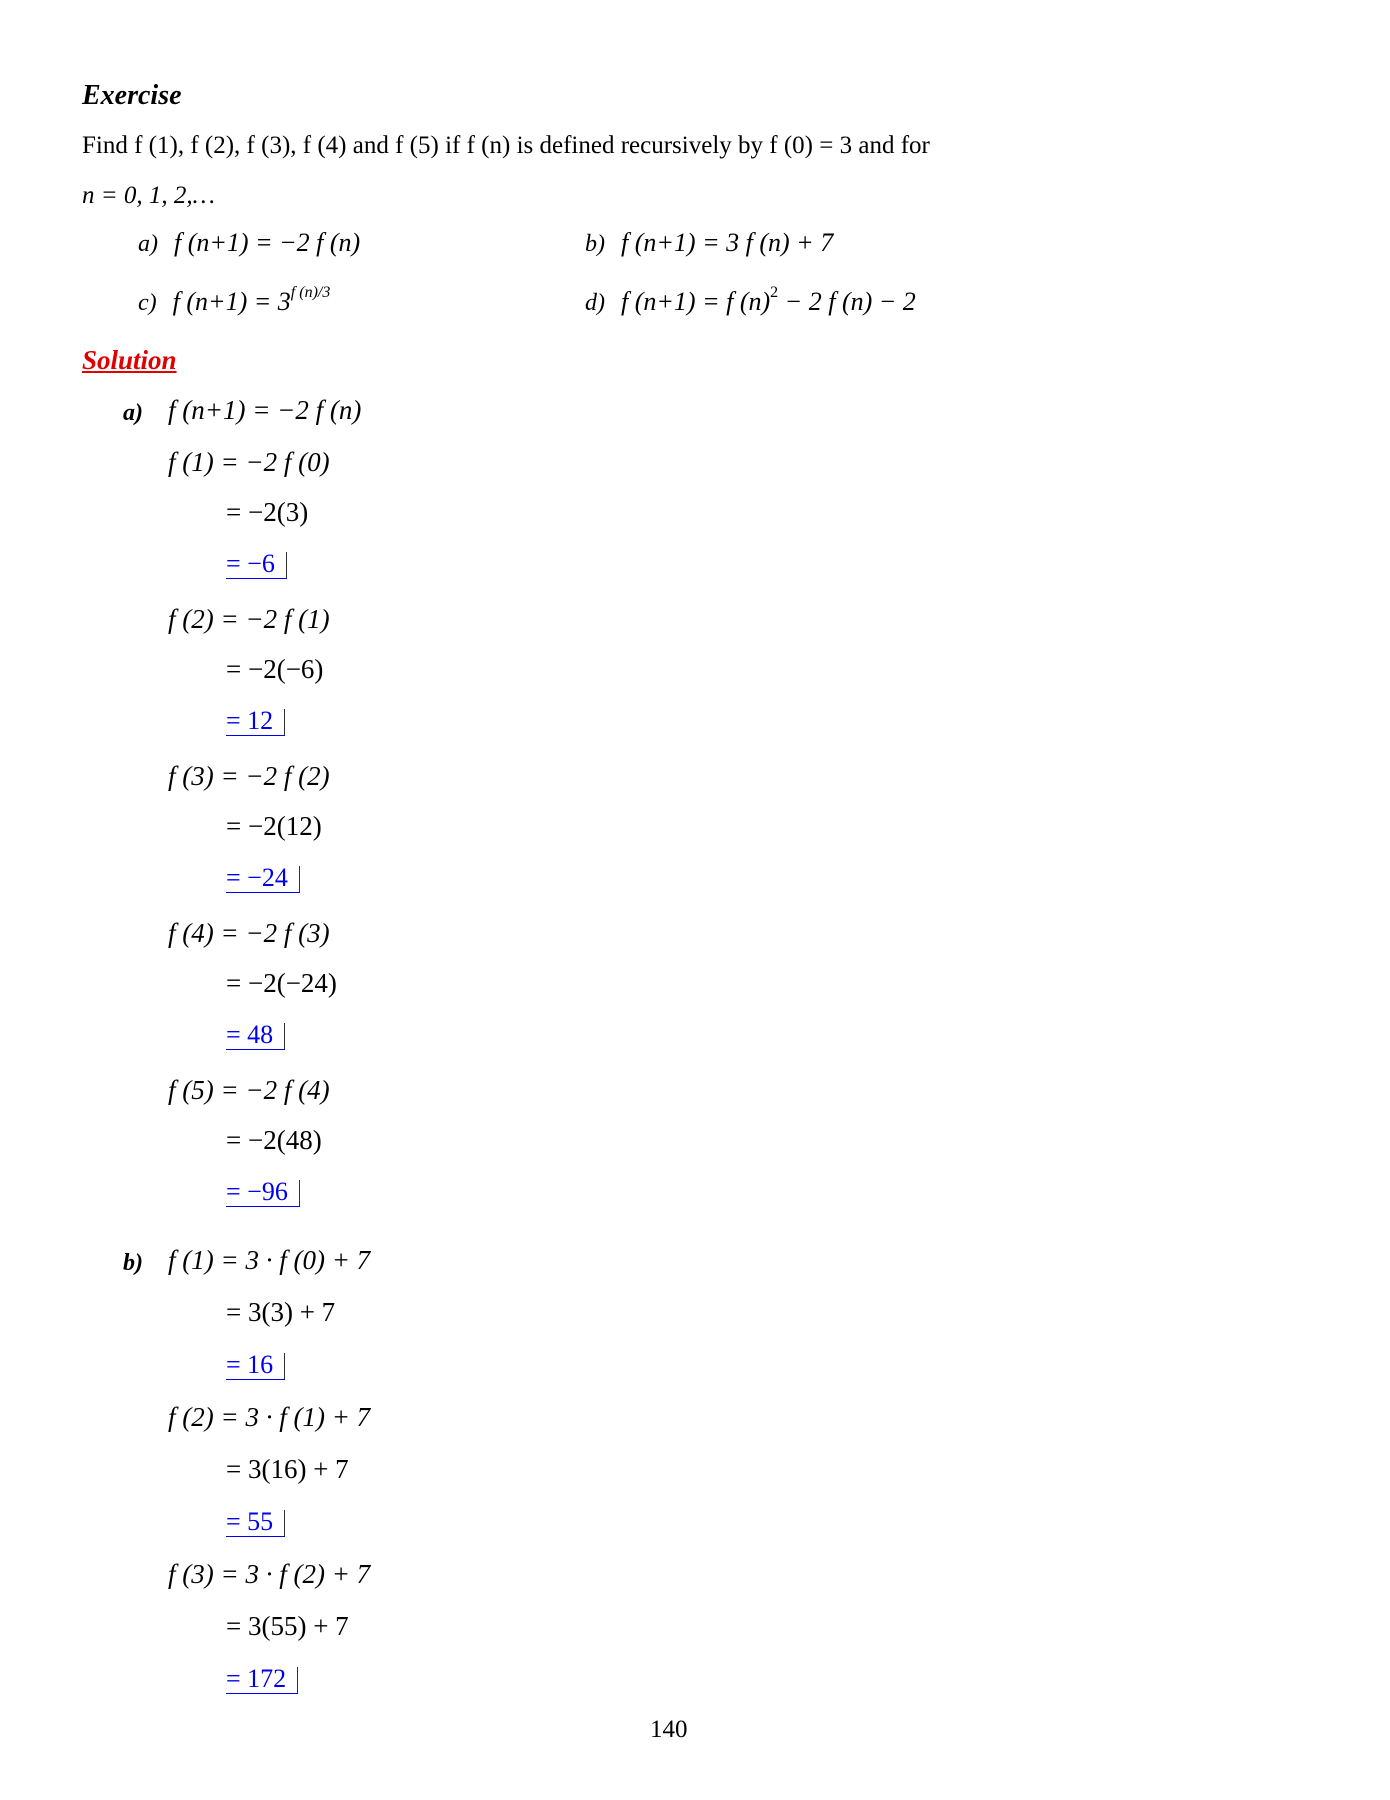 The width and height of the screenshot is (1390, 1800). What do you see at coordinates (265, 410) in the screenshot?
I see `part-a-rule: f (n+1) = −2 f (n)` at bounding box center [265, 410].